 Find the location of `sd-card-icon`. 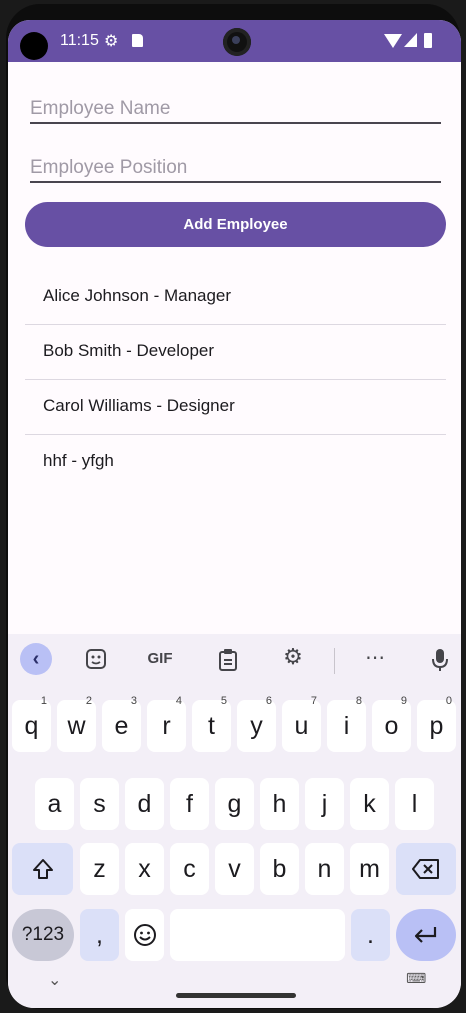

sd-card-icon is located at coordinates (137, 40).